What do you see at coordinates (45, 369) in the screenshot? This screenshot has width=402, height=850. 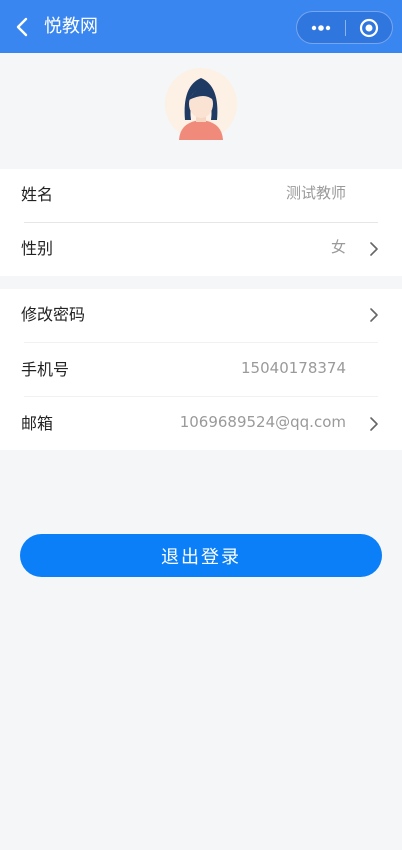 I see `phone-label: 手机号` at bounding box center [45, 369].